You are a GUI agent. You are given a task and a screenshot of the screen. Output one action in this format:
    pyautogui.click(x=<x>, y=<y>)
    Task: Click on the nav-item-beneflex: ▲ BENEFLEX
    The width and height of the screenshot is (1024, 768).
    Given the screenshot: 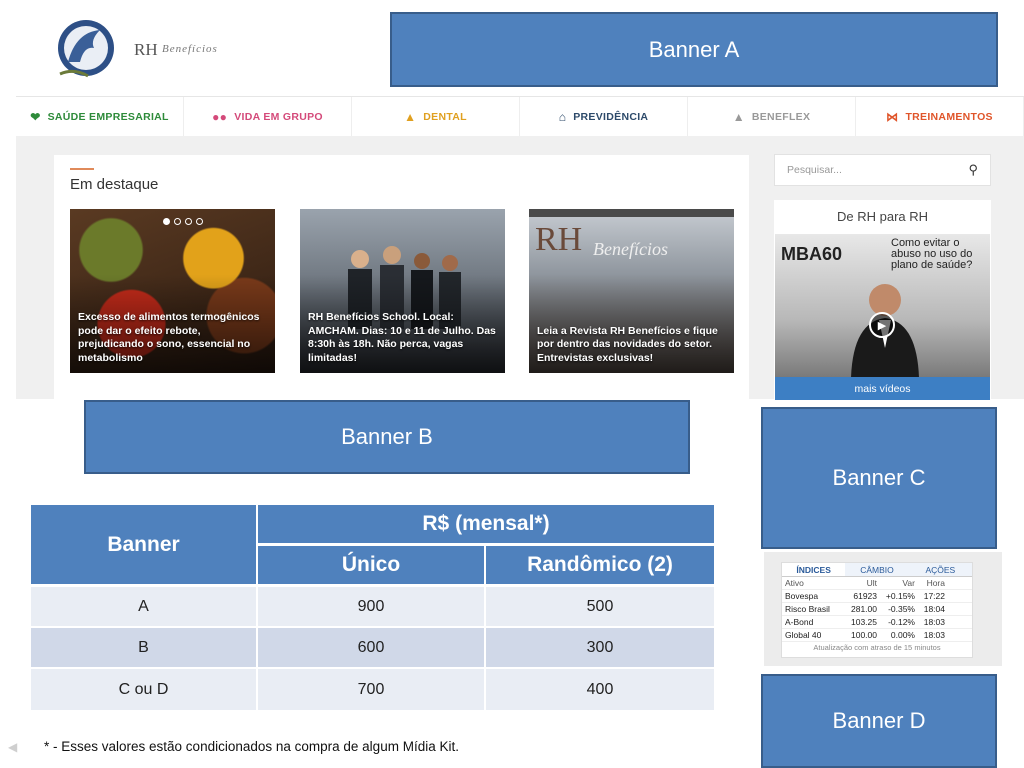 What is the action you would take?
    pyautogui.click(x=772, y=116)
    